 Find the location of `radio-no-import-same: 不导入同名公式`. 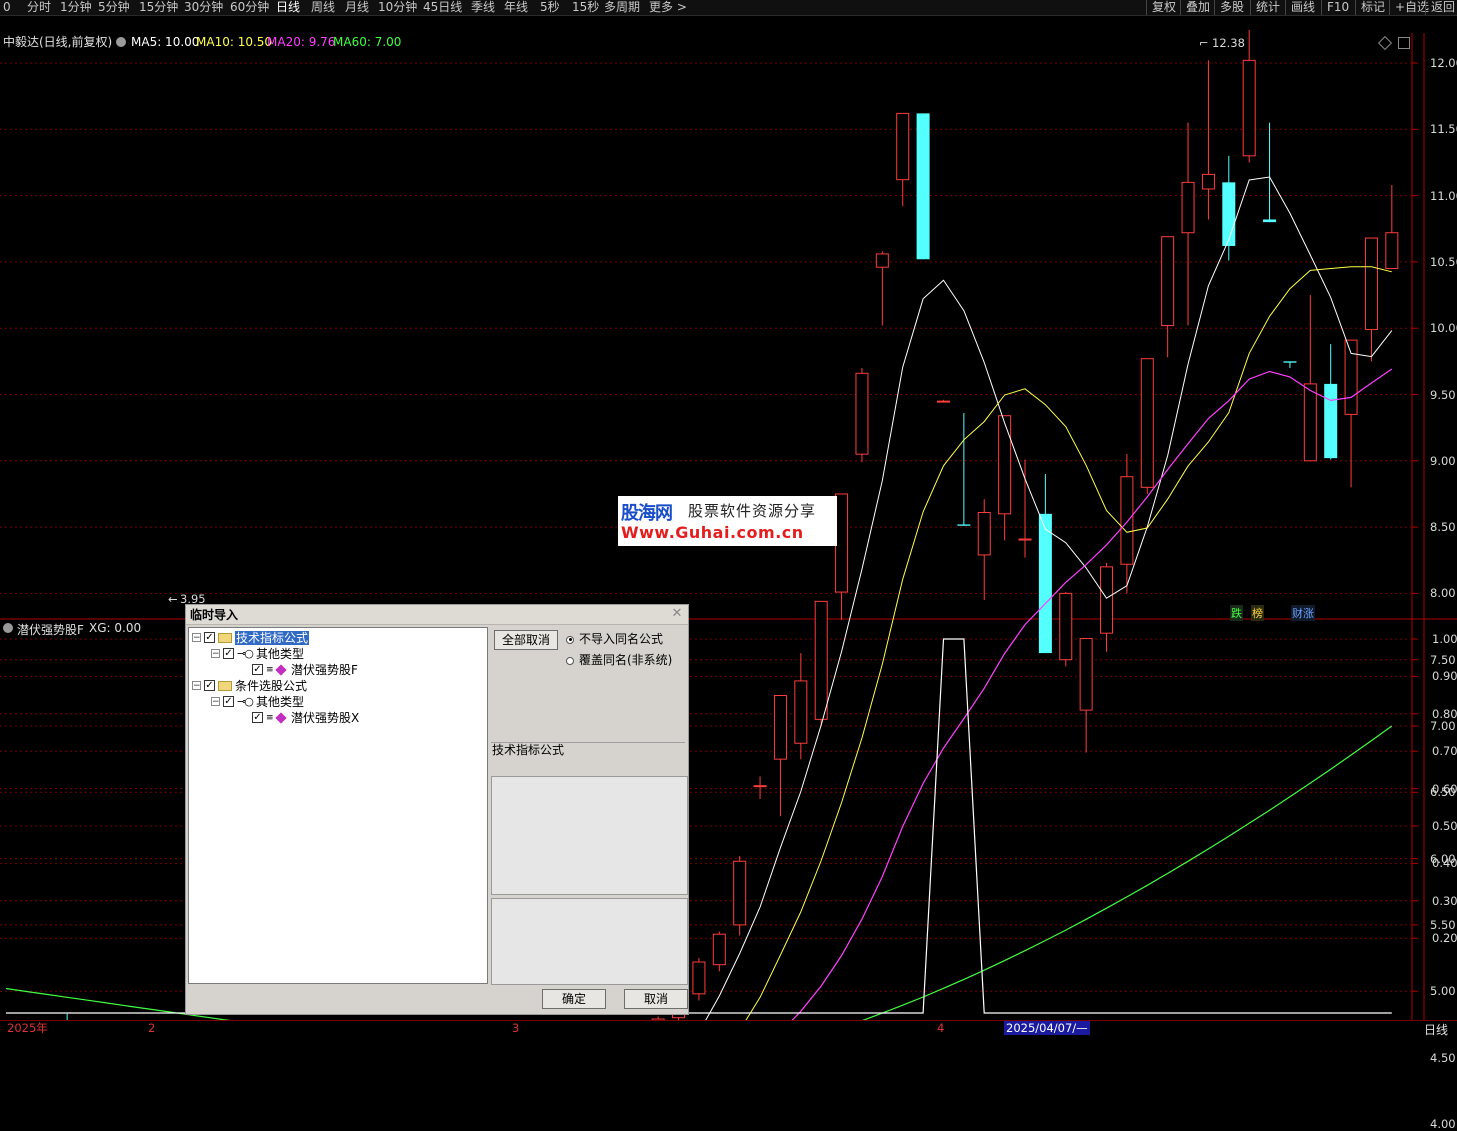

radio-no-import-same: 不导入同名公式 is located at coordinates (614, 639).